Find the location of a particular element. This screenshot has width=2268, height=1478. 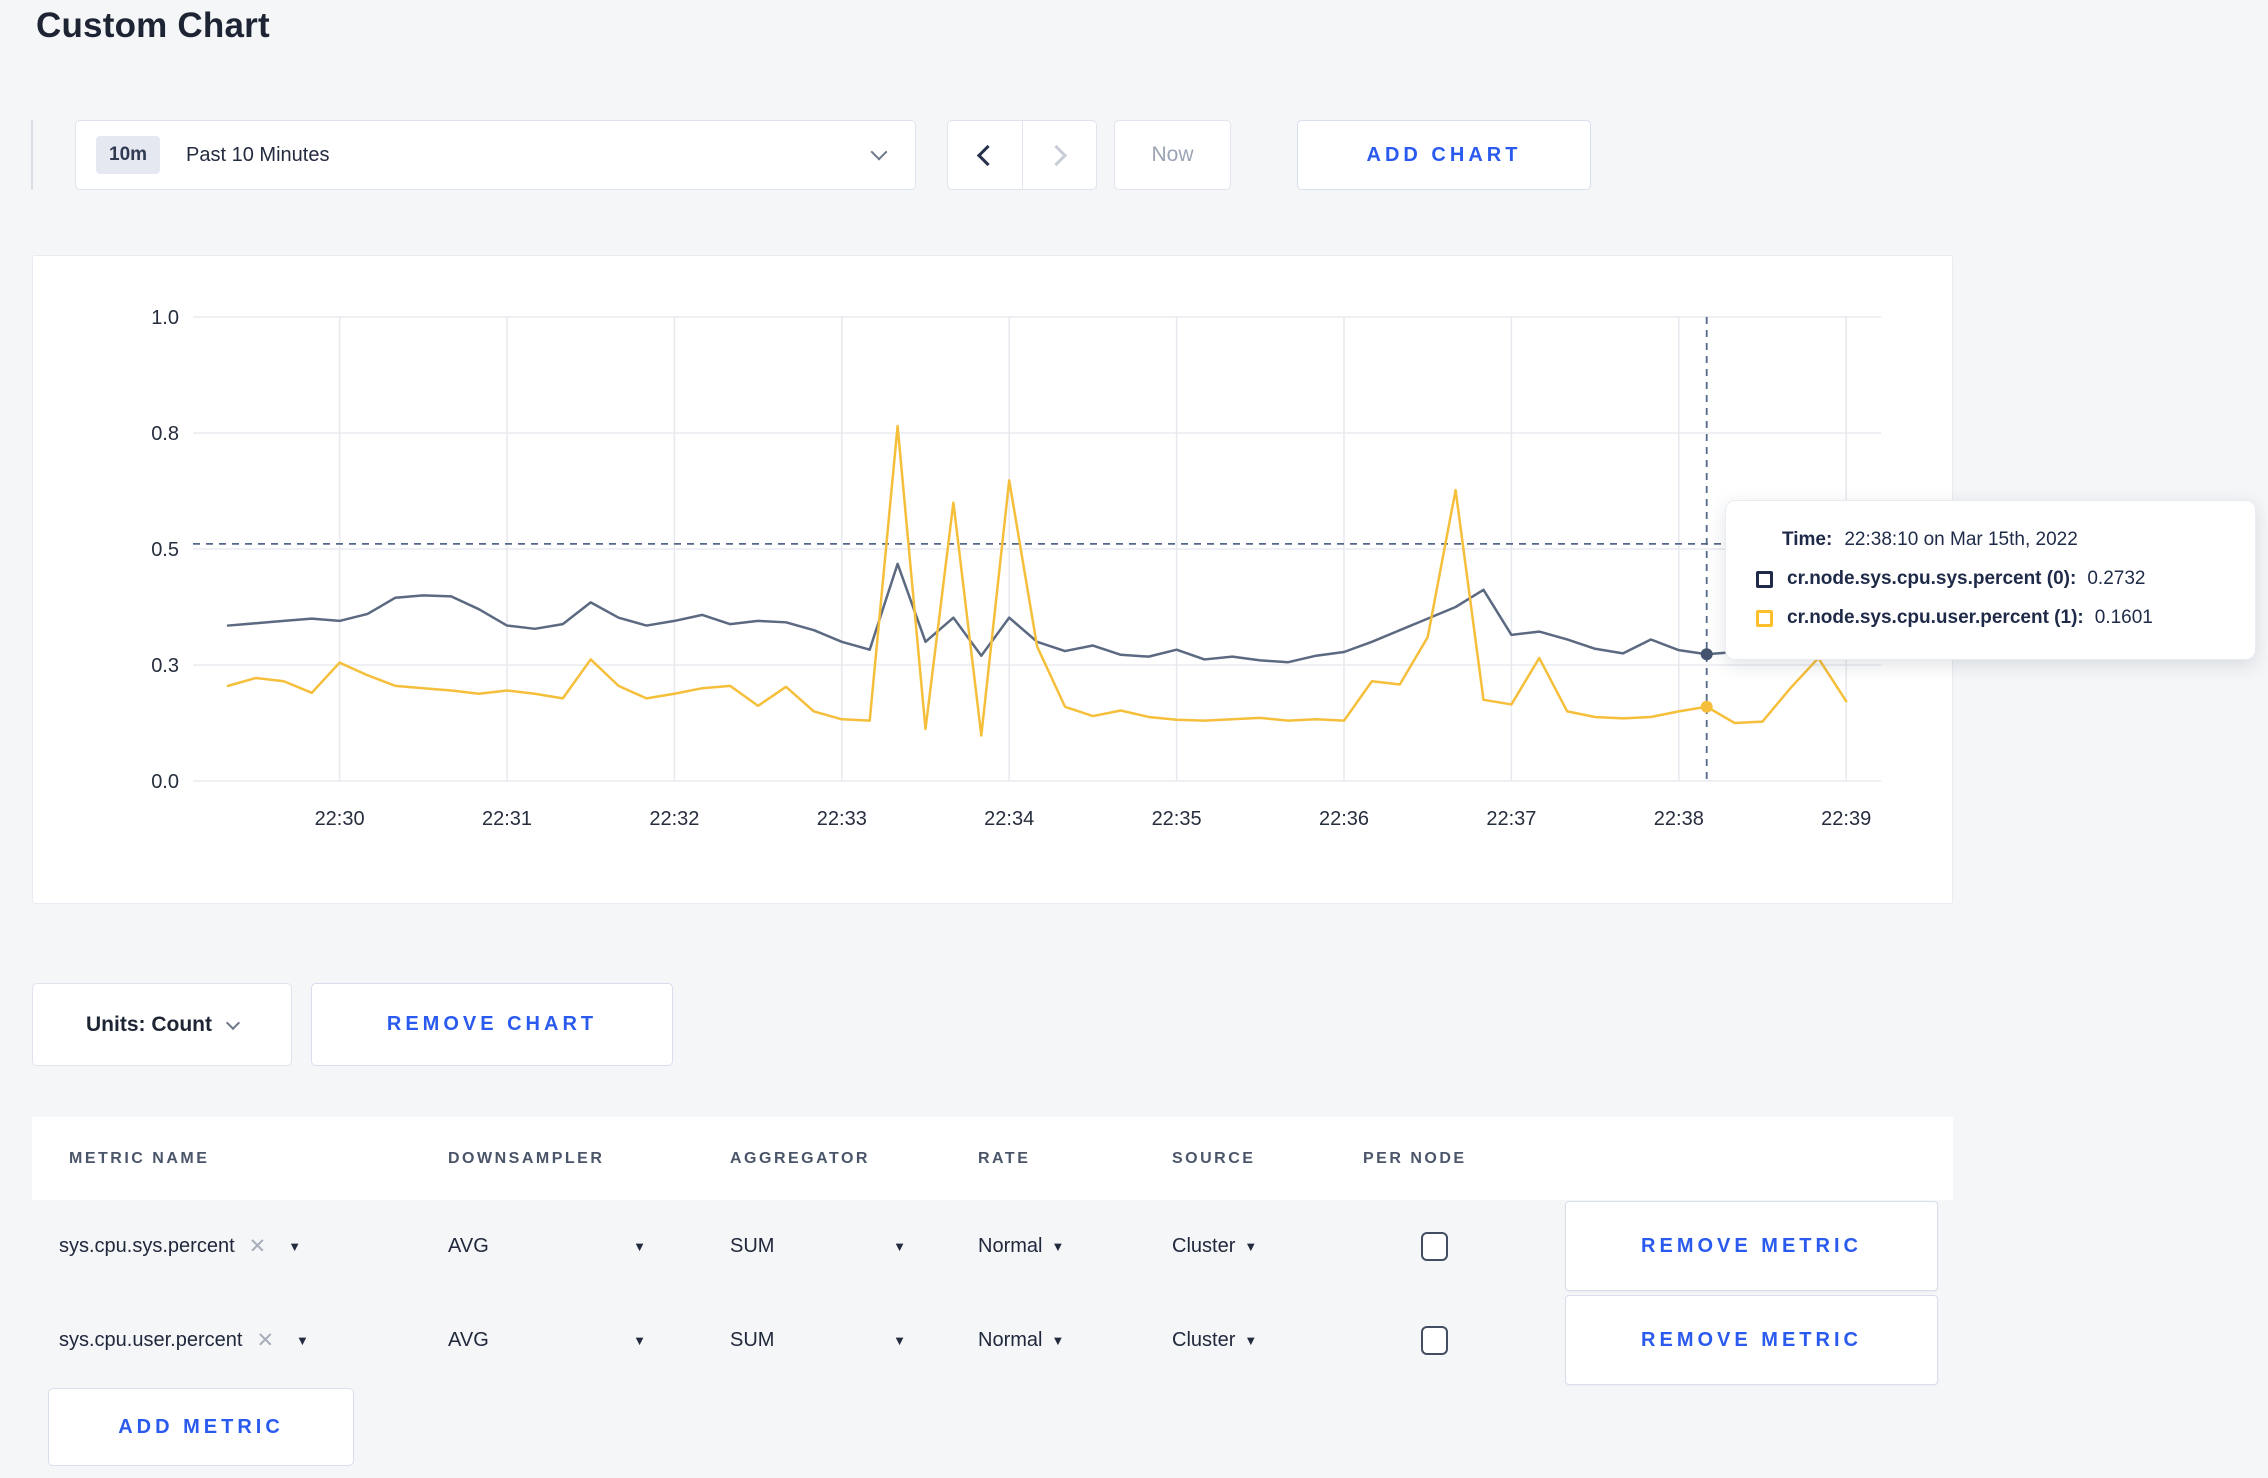

metric-name-select: sys.cpu.user.percent ✕ ▼ is located at coordinates (224, 1340).